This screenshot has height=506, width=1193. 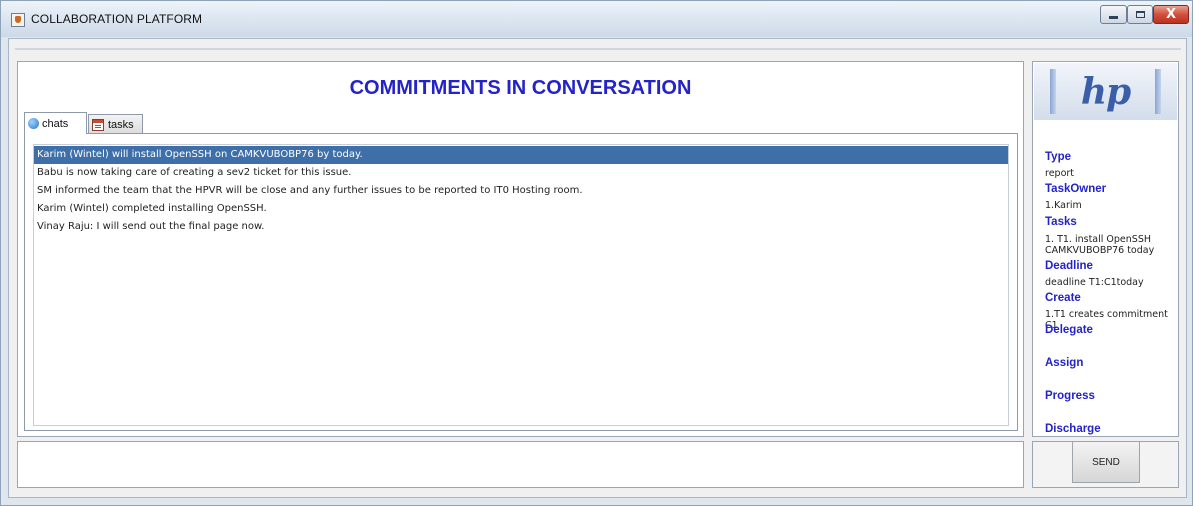 I want to click on deadline-value: deadline T1:C1today, so click(x=1094, y=282).